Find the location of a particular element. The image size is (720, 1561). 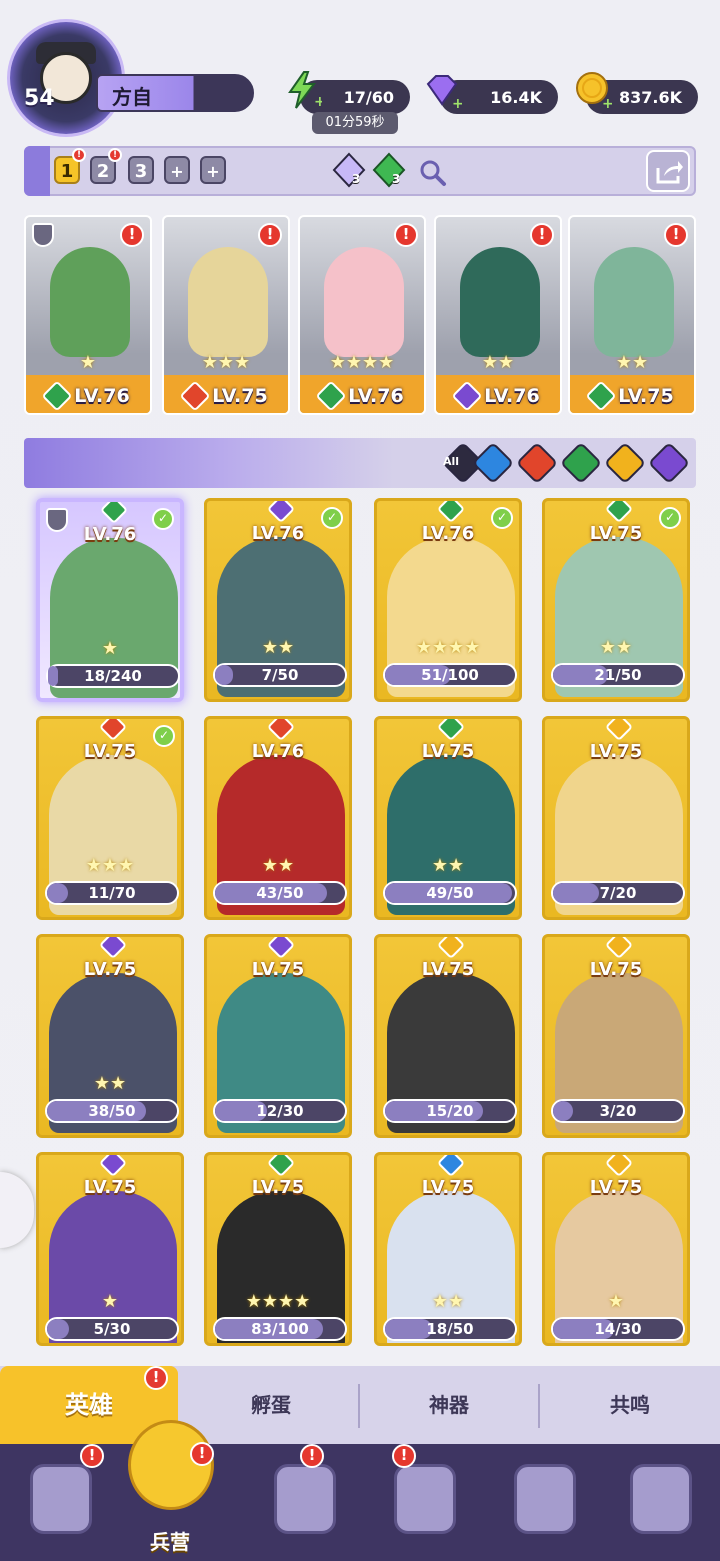

nav-guild is located at coordinates (660, 1500).